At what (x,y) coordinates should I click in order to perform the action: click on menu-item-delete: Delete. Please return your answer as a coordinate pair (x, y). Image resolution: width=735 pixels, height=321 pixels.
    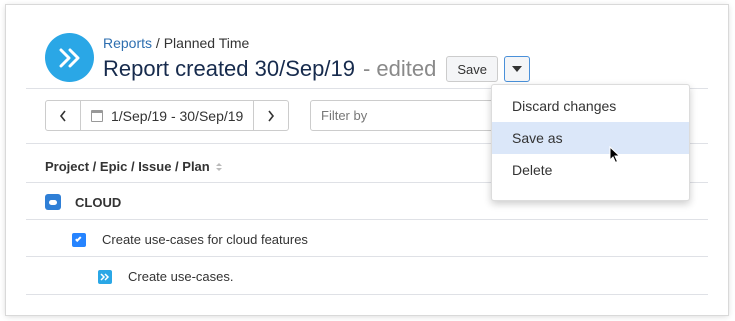
    Looking at the image, I should click on (590, 170).